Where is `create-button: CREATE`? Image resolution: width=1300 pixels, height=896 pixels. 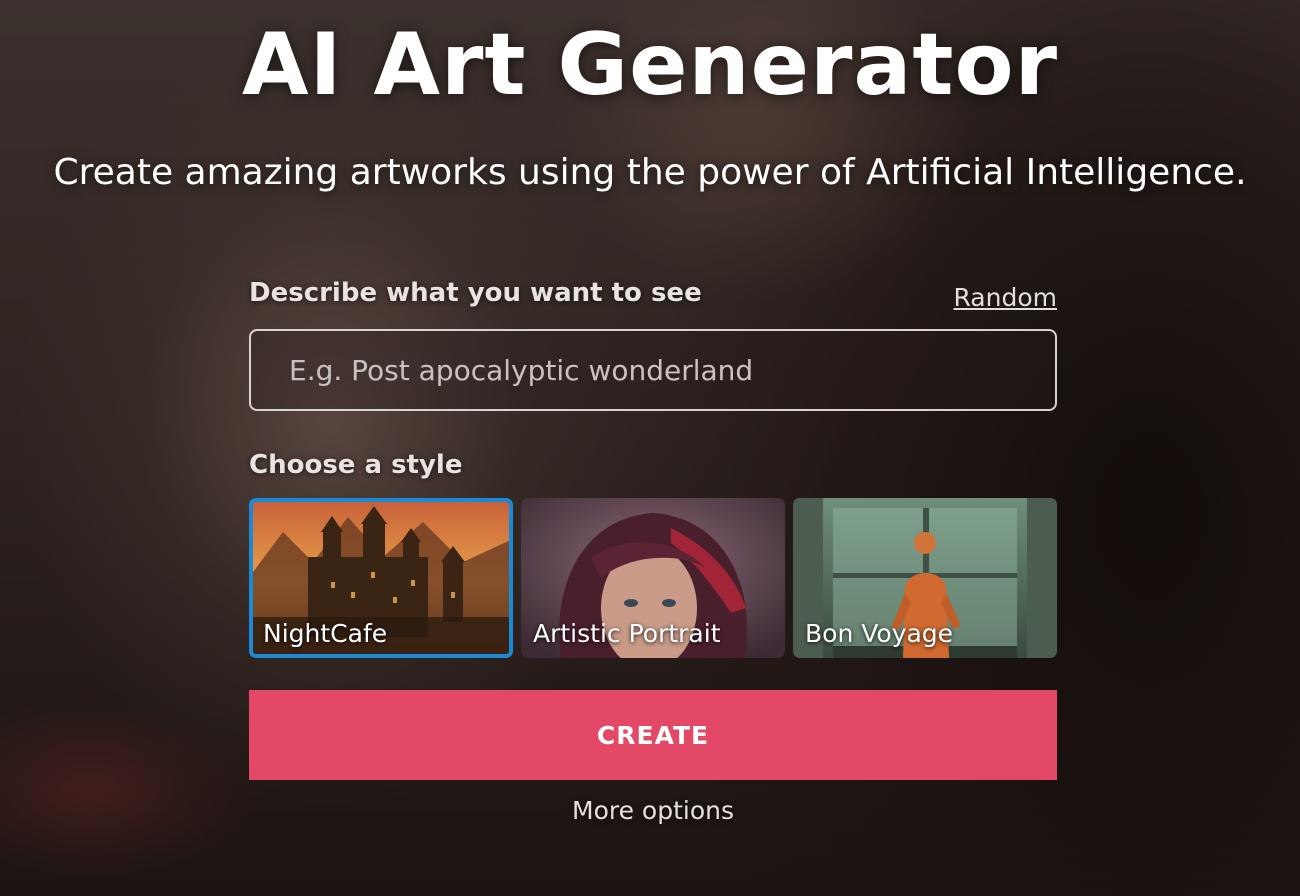
create-button: CREATE is located at coordinates (653, 735).